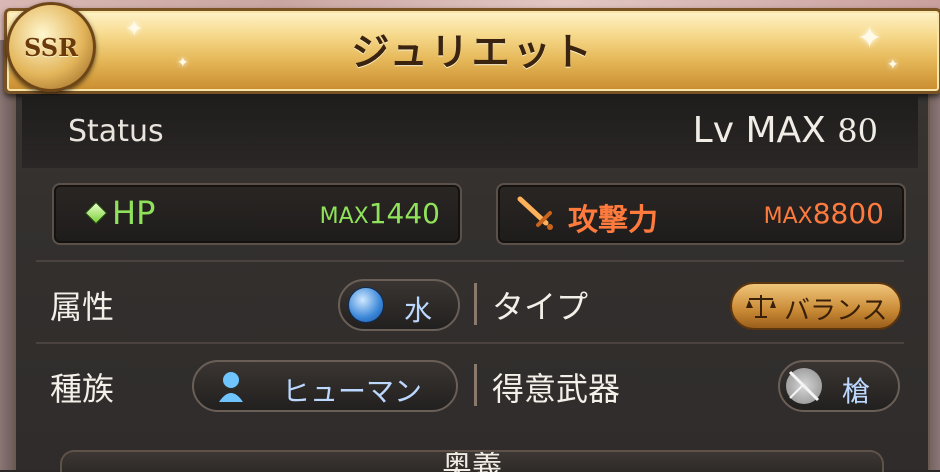 The height and width of the screenshot is (472, 940). I want to click on character-name: ジュリエット, so click(473, 52).